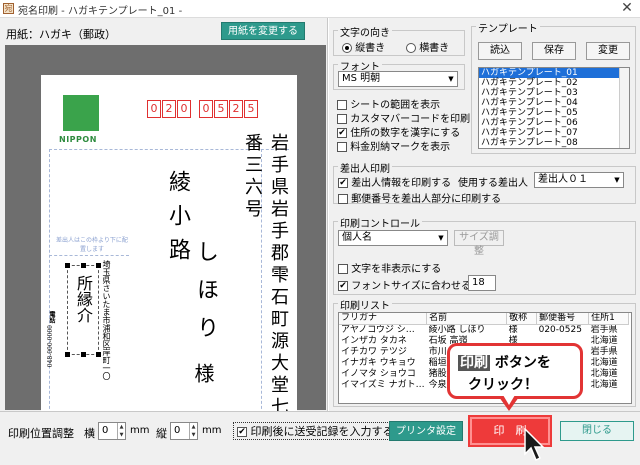 This screenshot has width=640, height=465. What do you see at coordinates (263, 31) in the screenshot?
I see `change-paper-button: 用紙を変更する` at bounding box center [263, 31].